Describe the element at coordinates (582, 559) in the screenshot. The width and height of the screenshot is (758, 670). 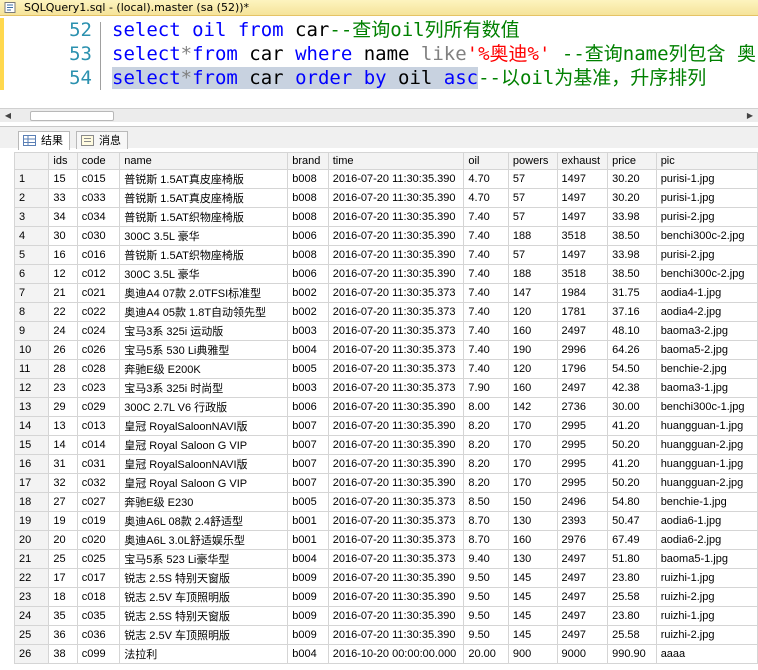
I see `cell-exhaust: 2497` at that location.